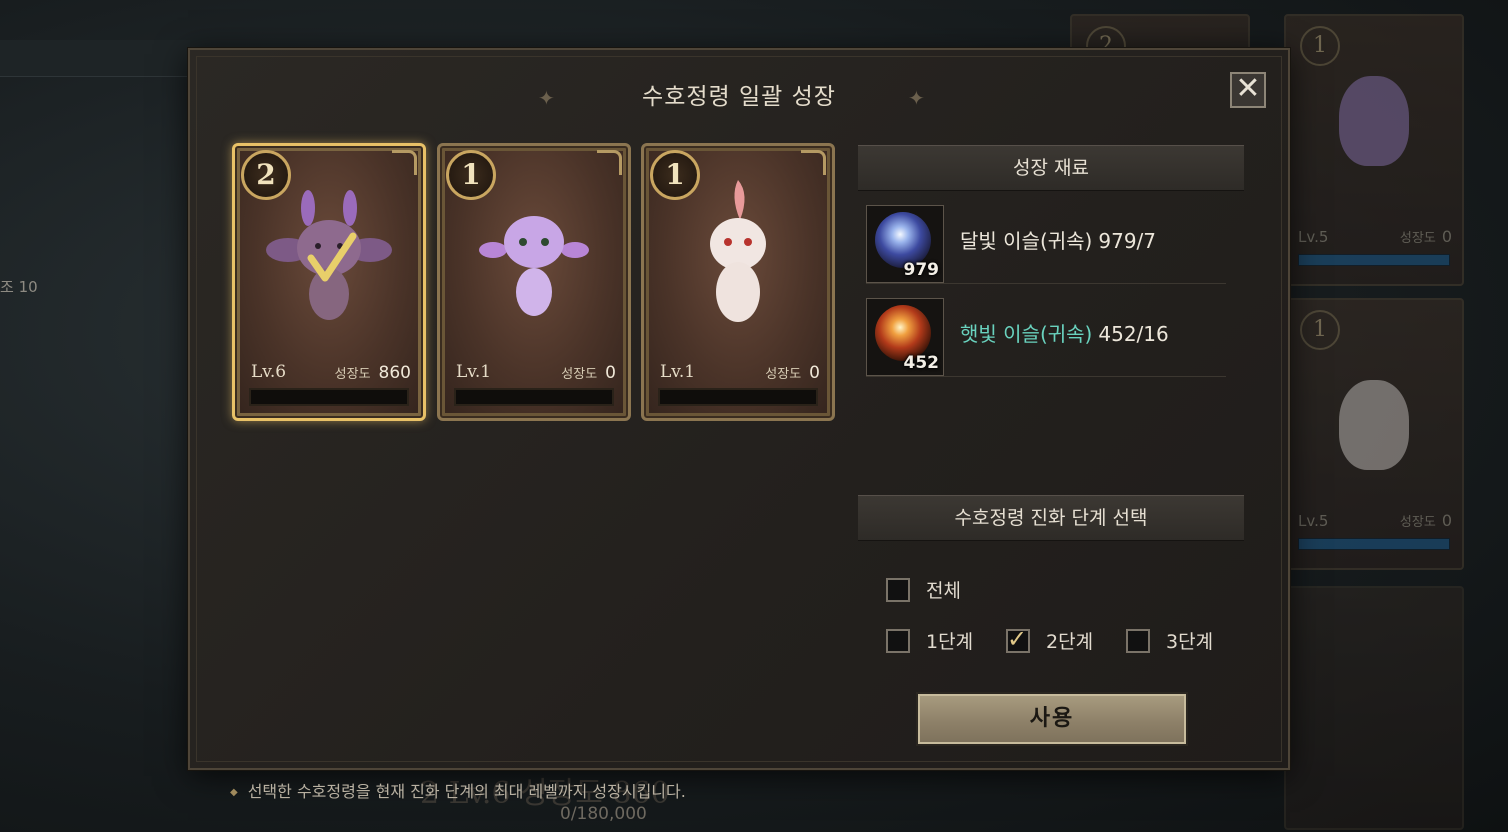 This screenshot has width=1508, height=832. I want to click on spirit-card: 2 Lv.6 성장도 860, so click(329, 282).